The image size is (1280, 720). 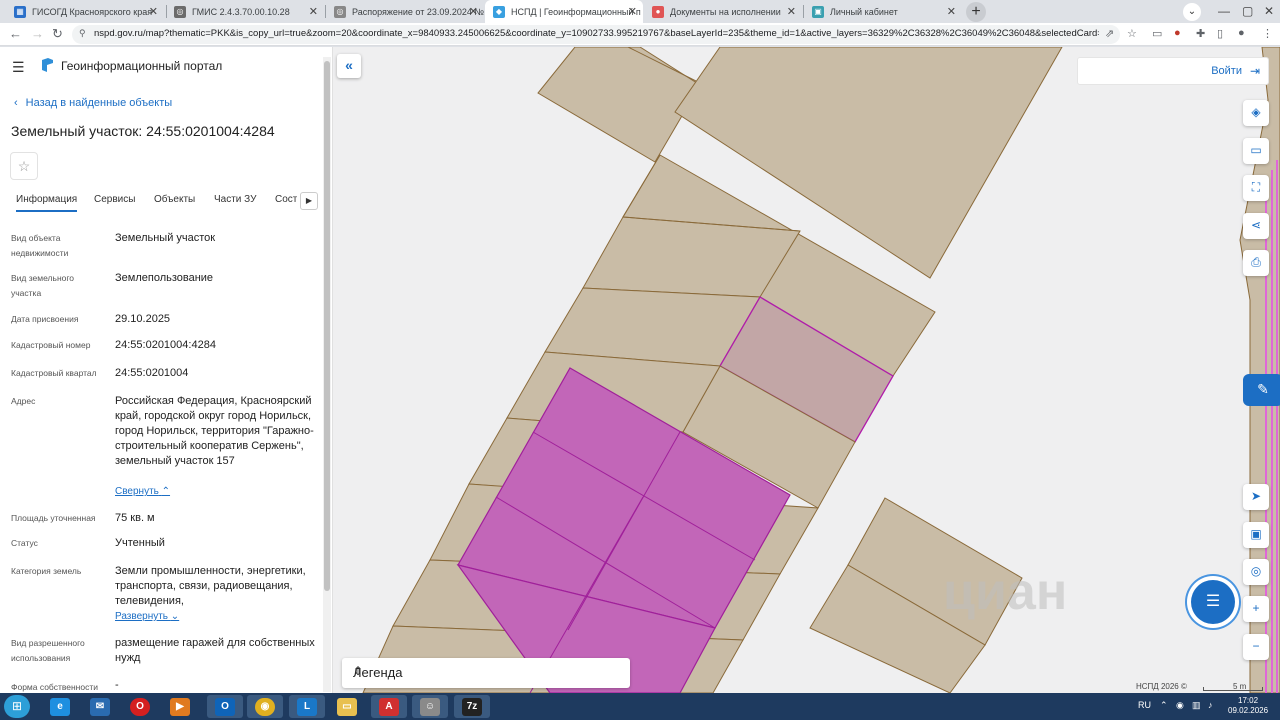 I want to click on network-tray-icon: ▥, so click(x=1196, y=705).